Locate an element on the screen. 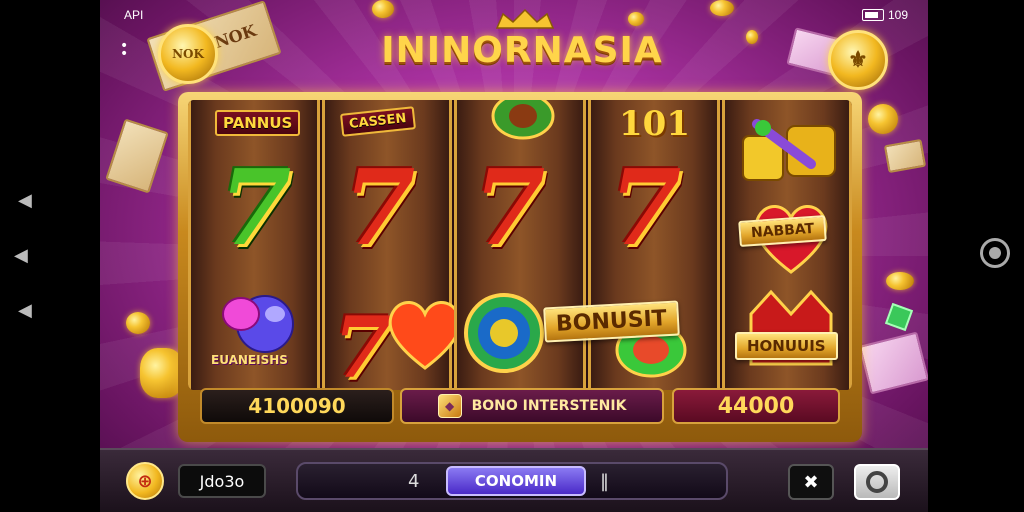 The width and height of the screenshot is (1024, 512). reel-4-label: 101 is located at coordinates (654, 124).